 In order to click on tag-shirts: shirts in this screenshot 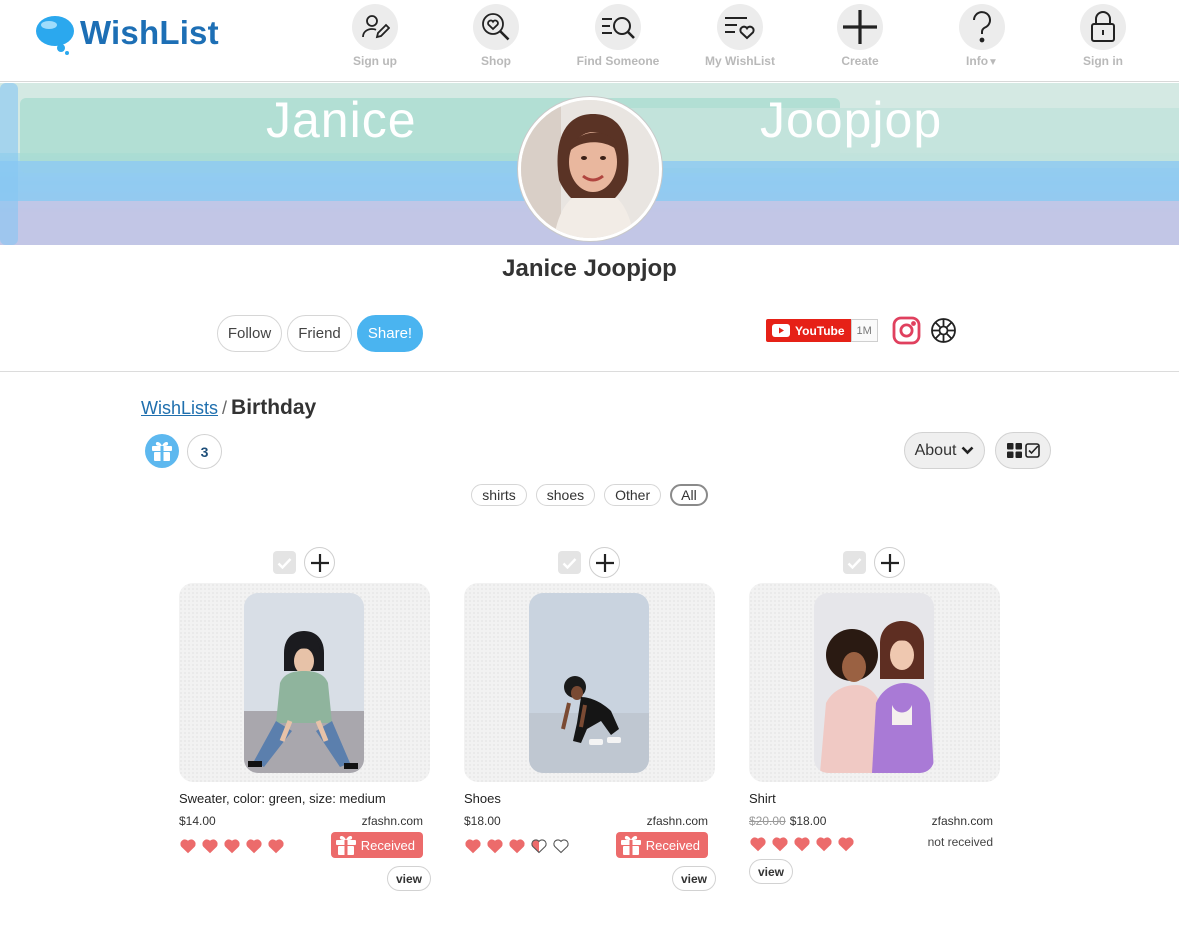, I will do `click(499, 495)`.